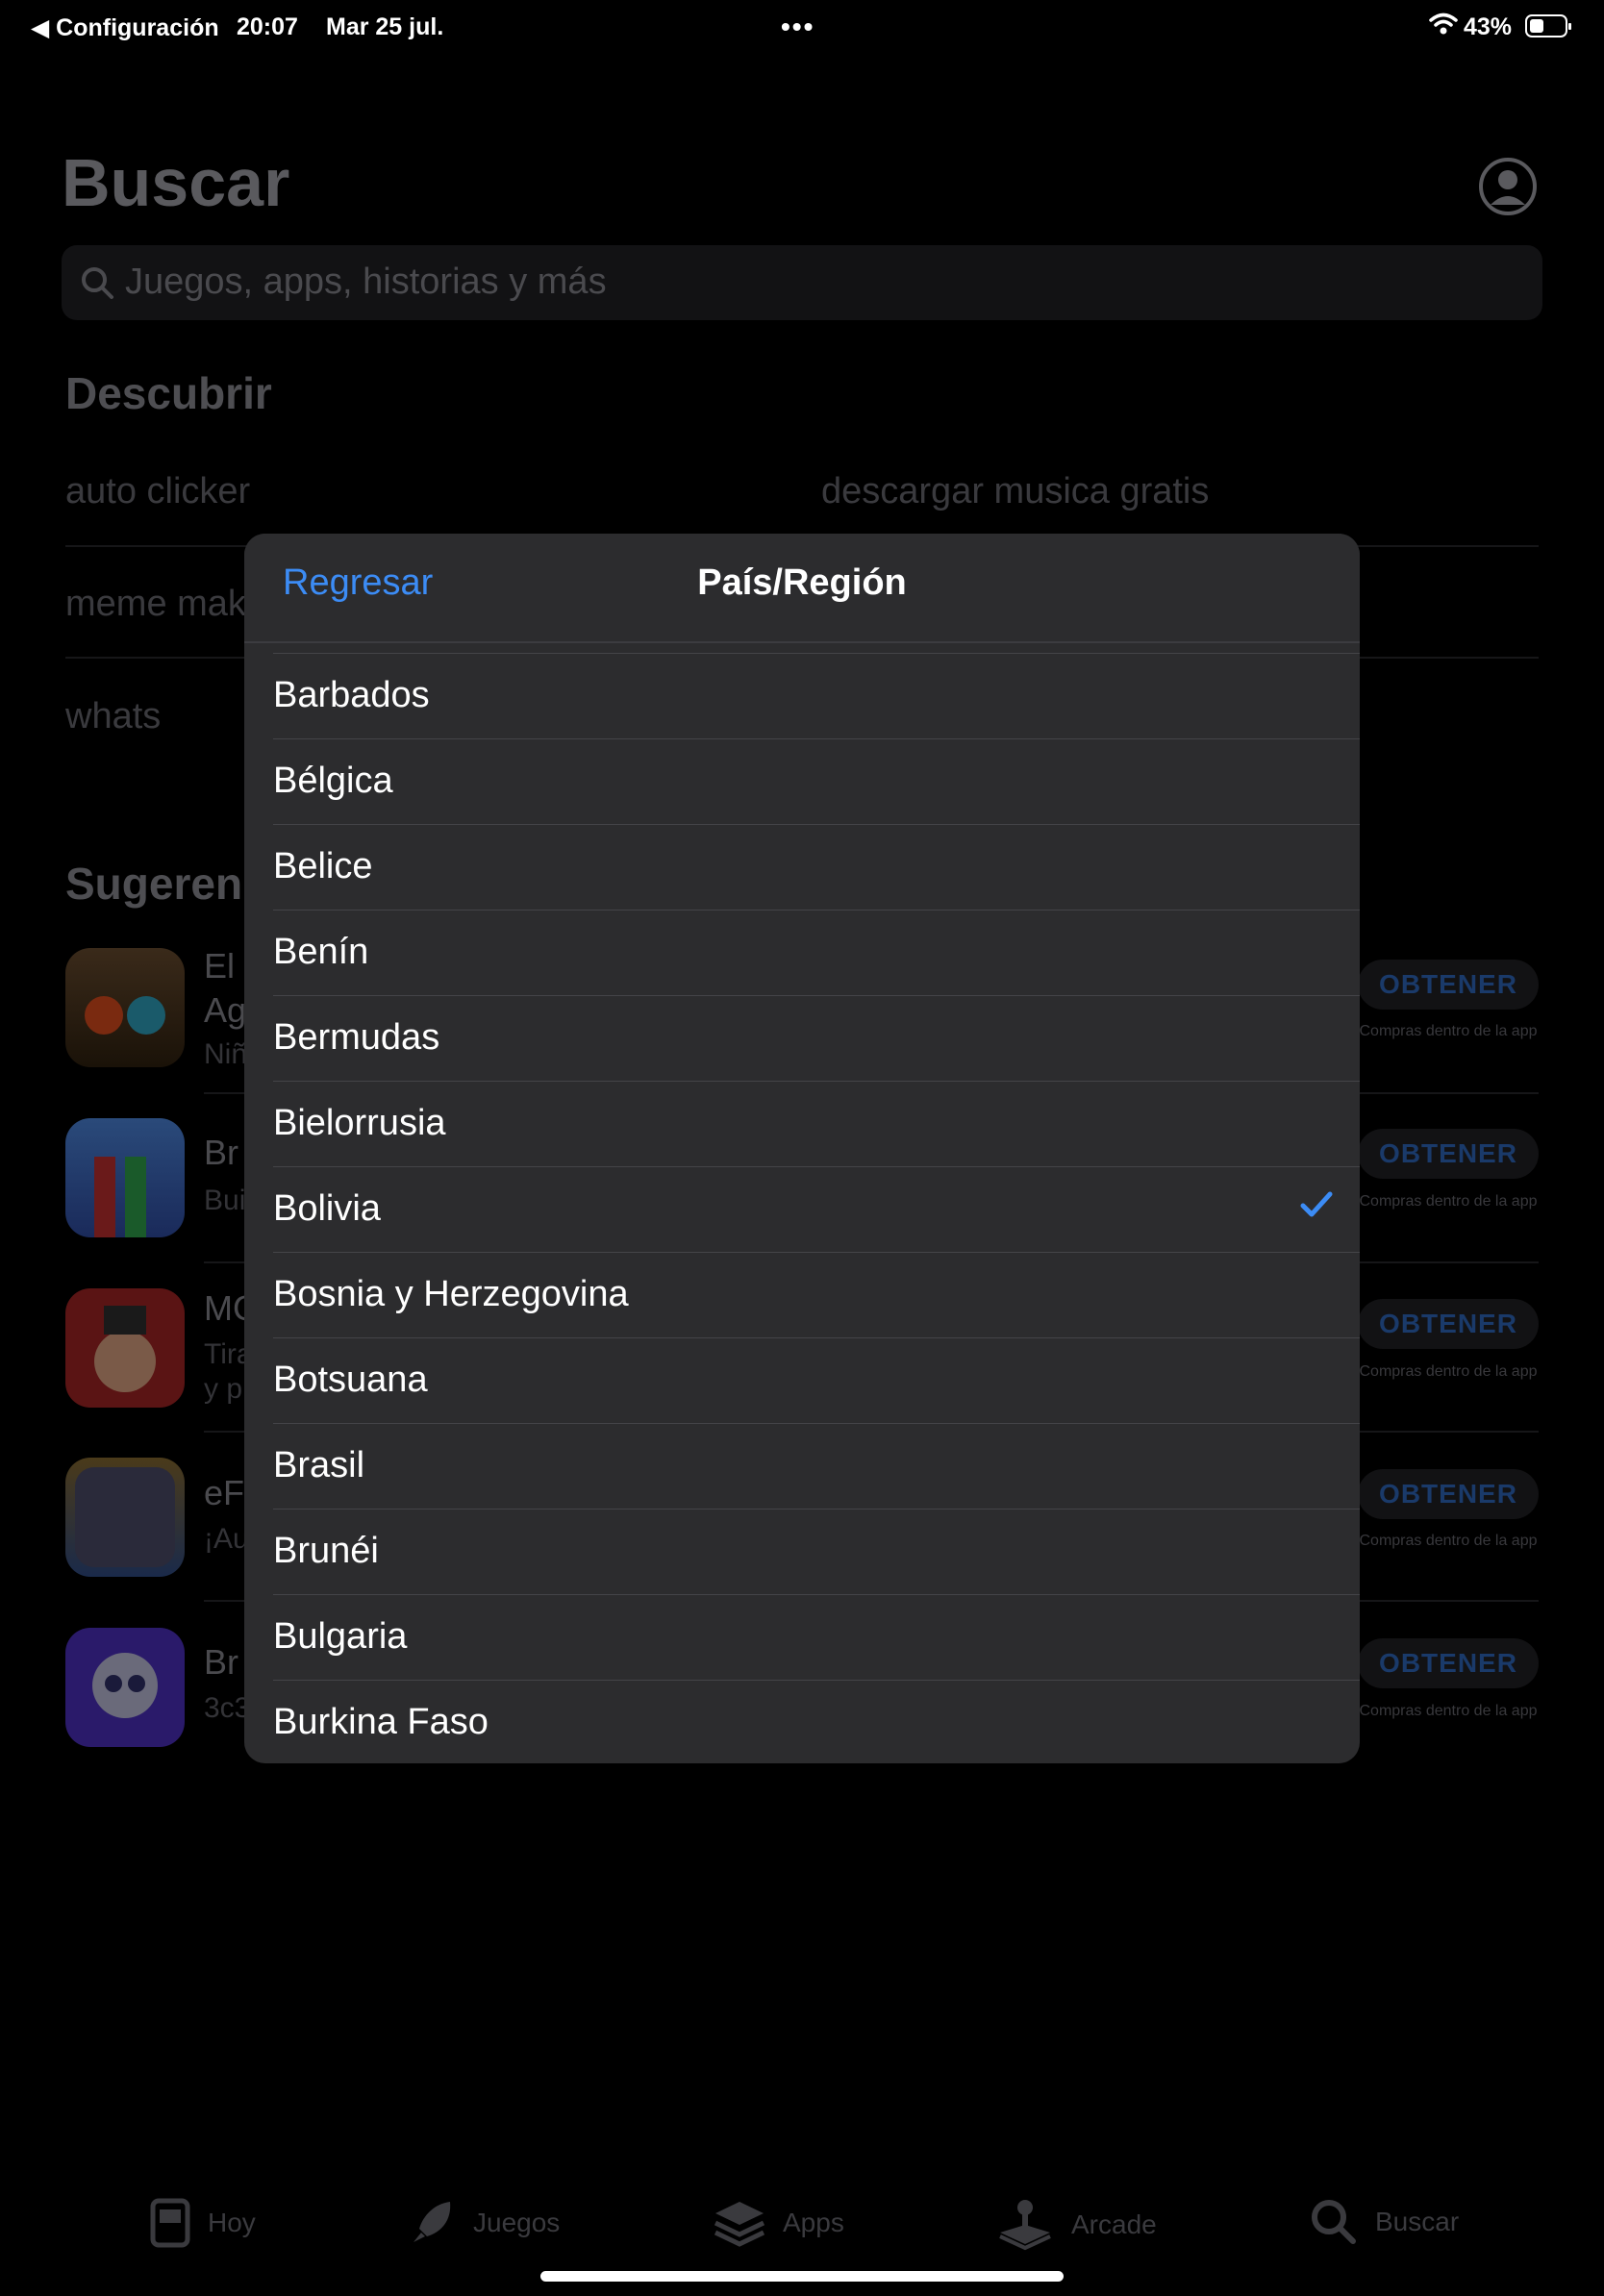 This screenshot has height=2296, width=1604. What do you see at coordinates (816, 1123) in the screenshot?
I see `country-row: Bielorrusia` at bounding box center [816, 1123].